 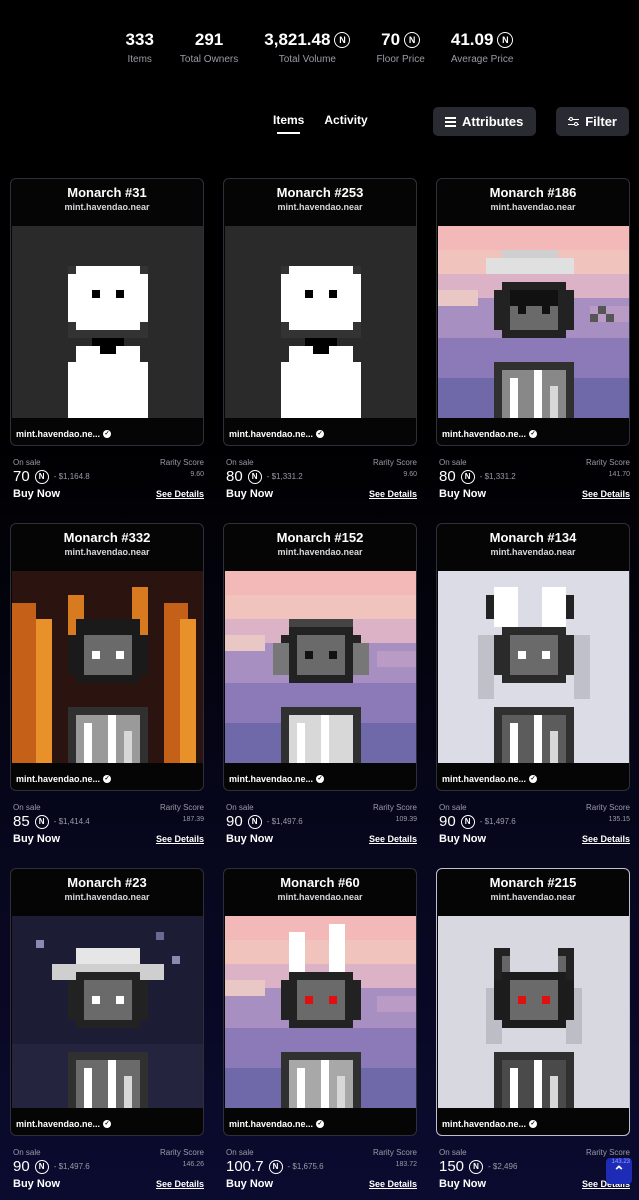 I want to click on price-value: 85, so click(x=21, y=821).